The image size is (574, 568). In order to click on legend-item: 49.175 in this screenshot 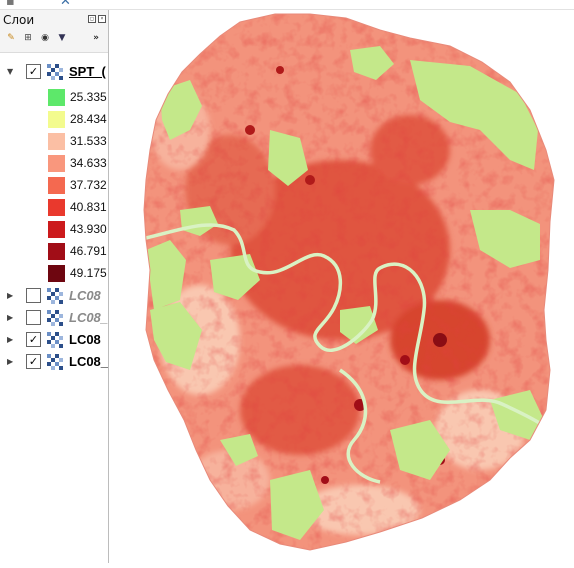, I will do `click(54, 273)`.